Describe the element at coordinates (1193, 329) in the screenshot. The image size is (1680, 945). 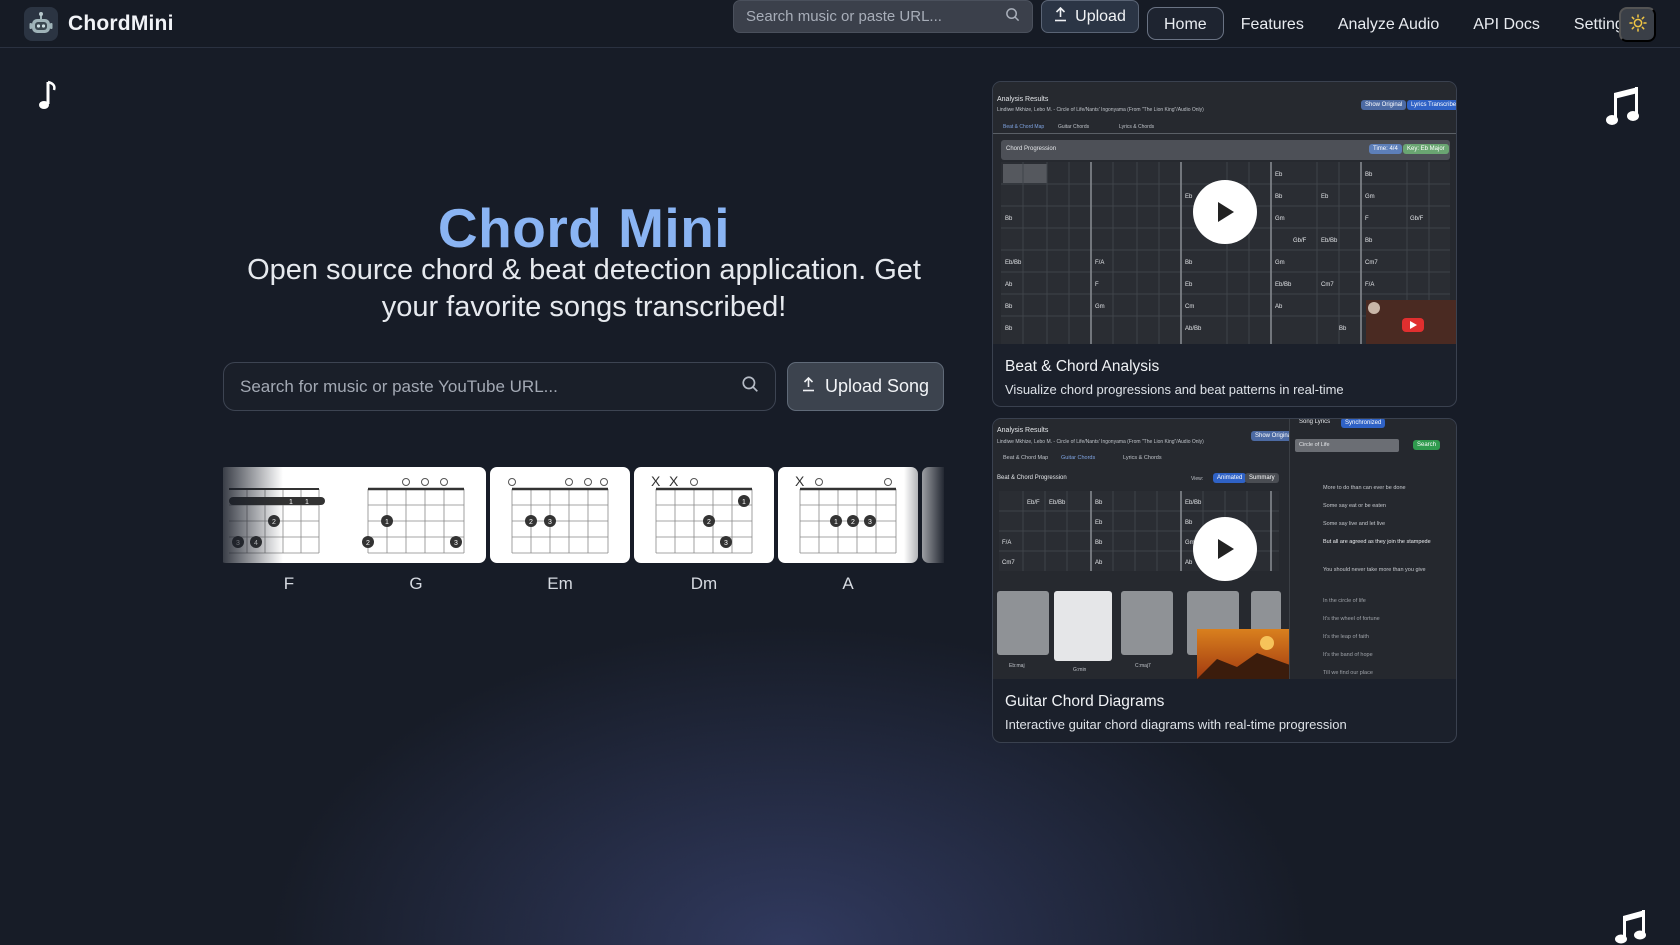
I see `svg-text: Ab/Bb` at that location.